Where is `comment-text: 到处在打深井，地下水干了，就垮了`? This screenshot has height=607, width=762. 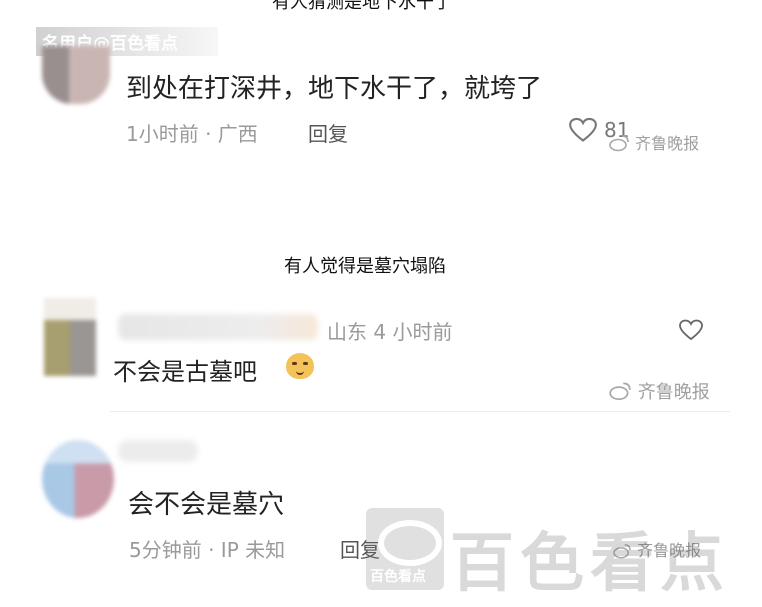
comment-text: 到处在打深井，地下水干了，就垮了 is located at coordinates (334, 89).